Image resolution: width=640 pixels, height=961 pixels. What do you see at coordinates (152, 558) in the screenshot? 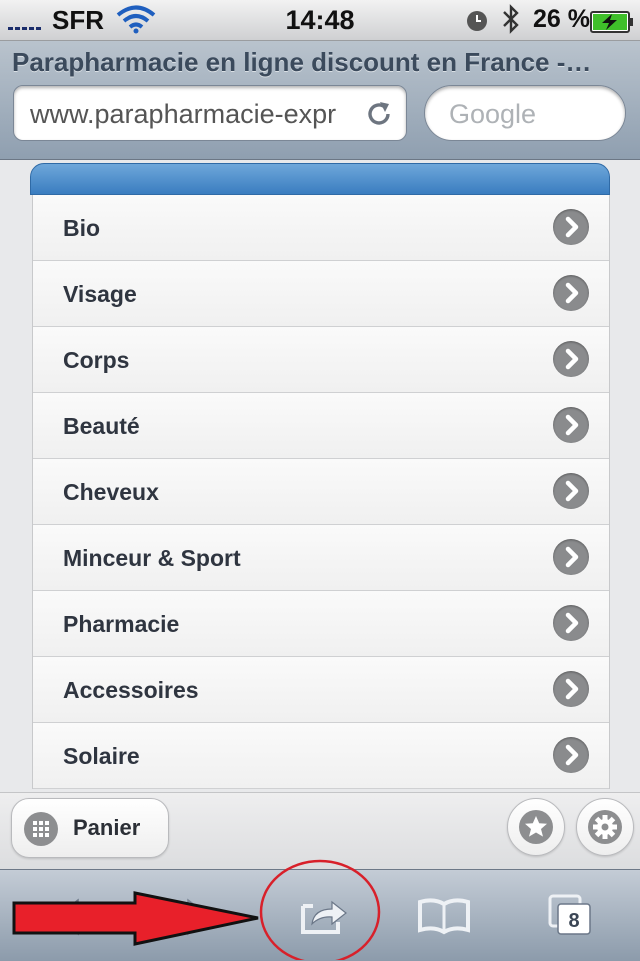
I see `category-label: Minceur & Sport` at bounding box center [152, 558].